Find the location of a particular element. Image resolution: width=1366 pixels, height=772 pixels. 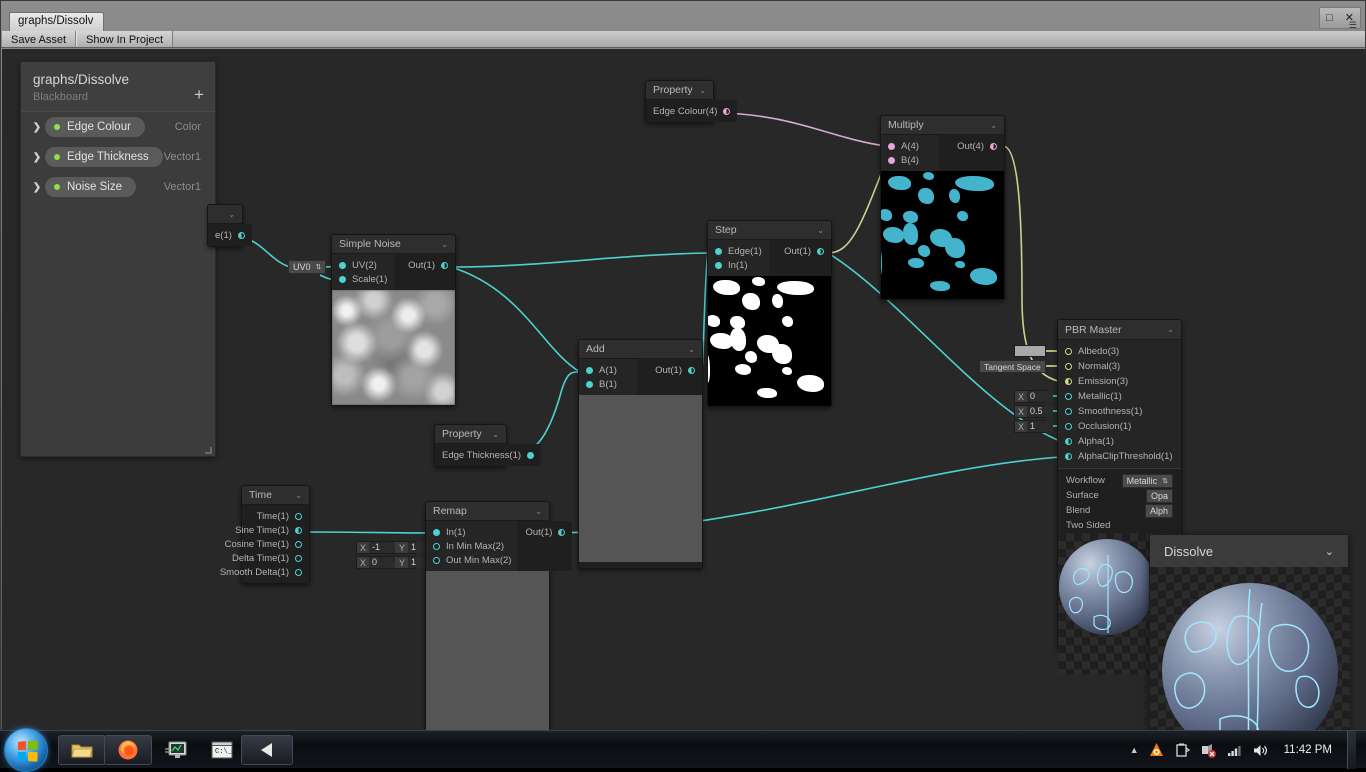

setting-workflow: Workflow Metallic ⇅ is located at coordinates (1119, 480).